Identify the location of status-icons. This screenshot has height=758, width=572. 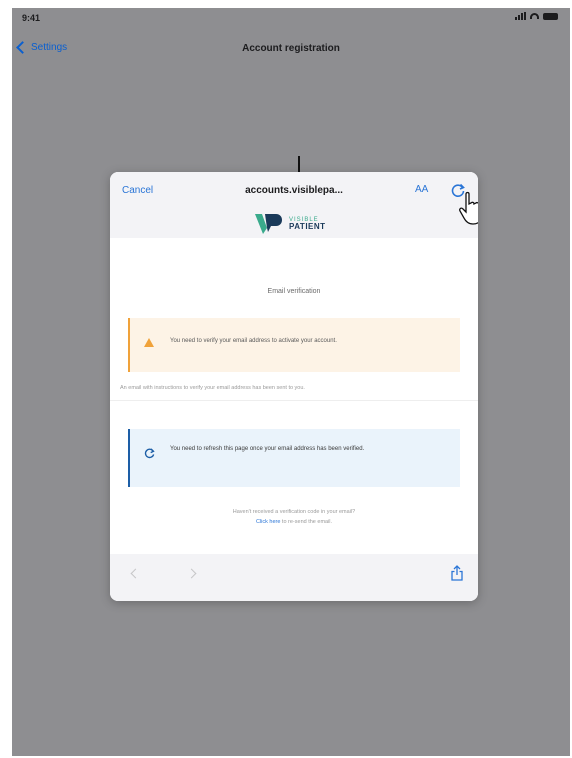
(536, 16).